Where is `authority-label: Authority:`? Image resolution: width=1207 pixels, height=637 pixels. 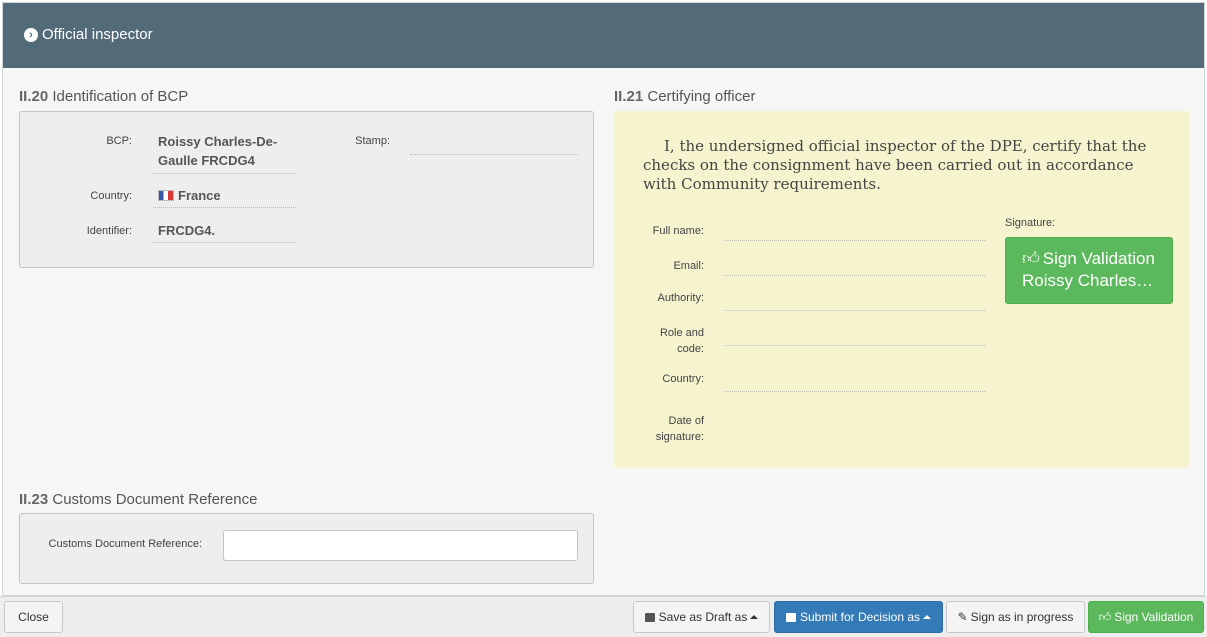
authority-label: Authority: is located at coordinates (680, 298).